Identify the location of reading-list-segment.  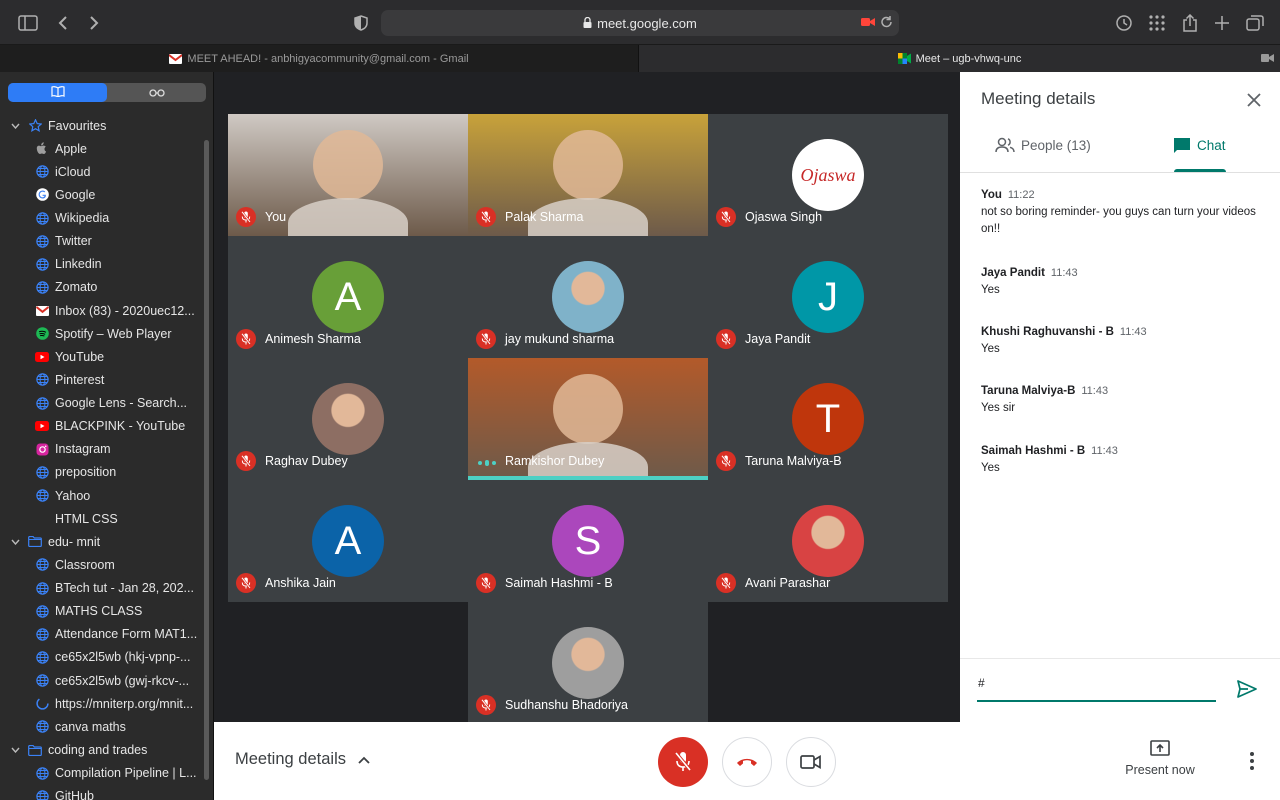
(156, 92).